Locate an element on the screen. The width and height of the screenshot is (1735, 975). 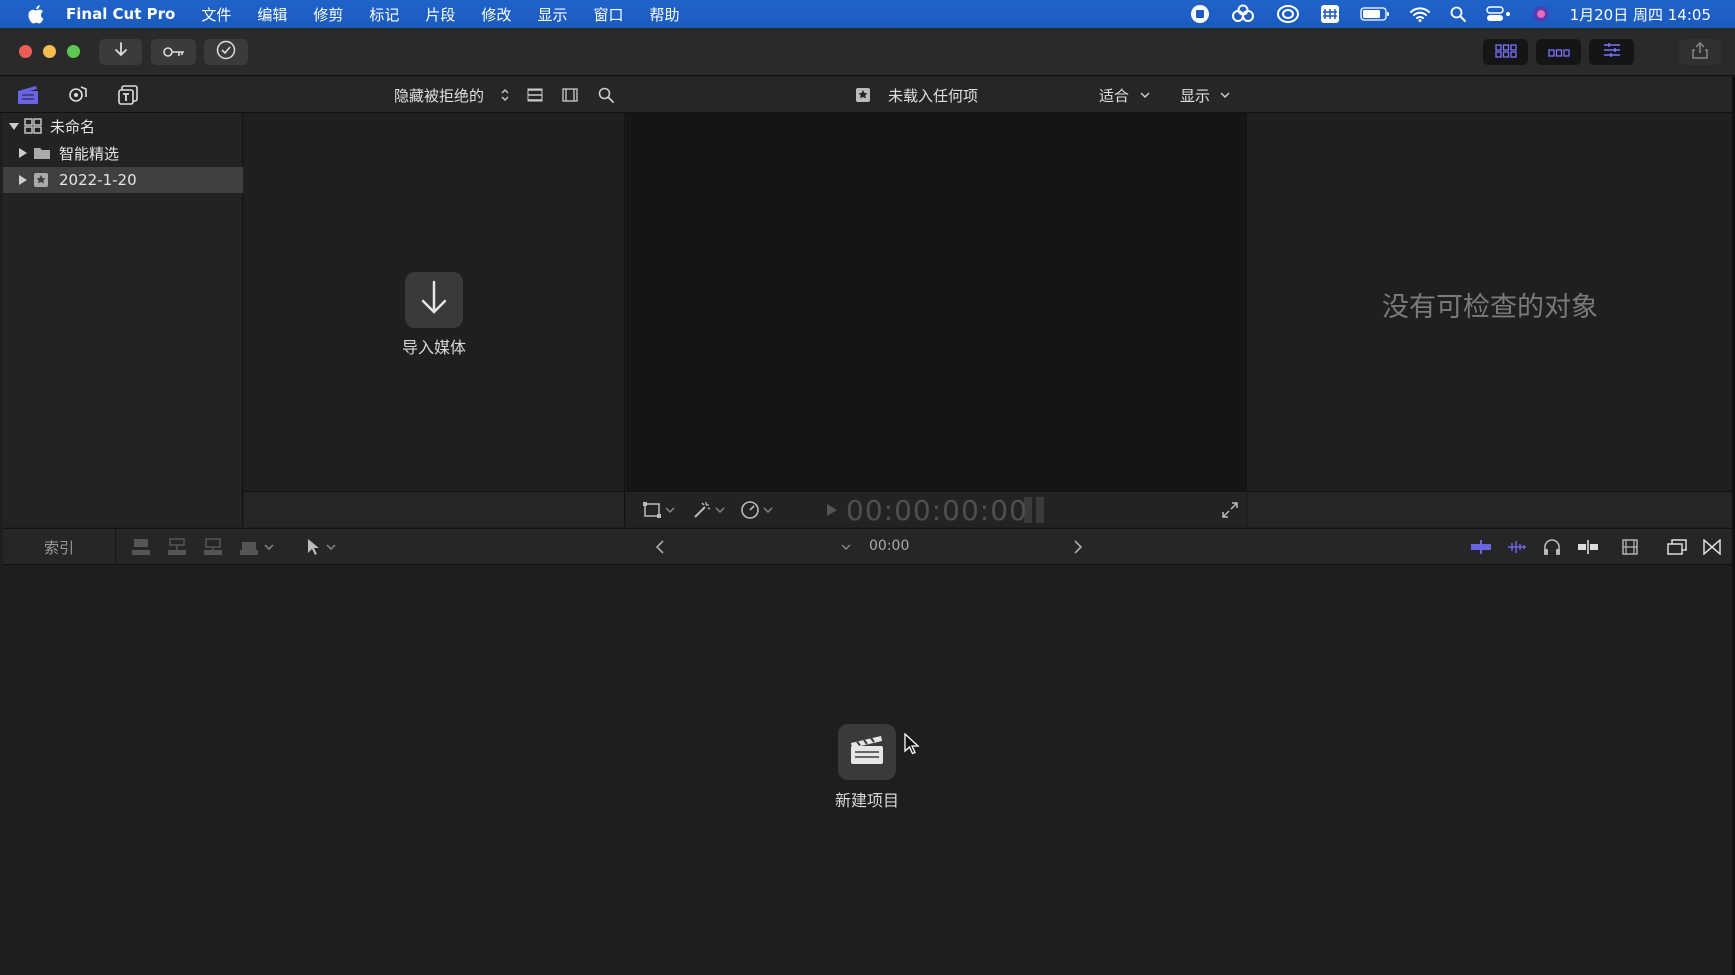
wifi-icon is located at coordinates (1419, 14).